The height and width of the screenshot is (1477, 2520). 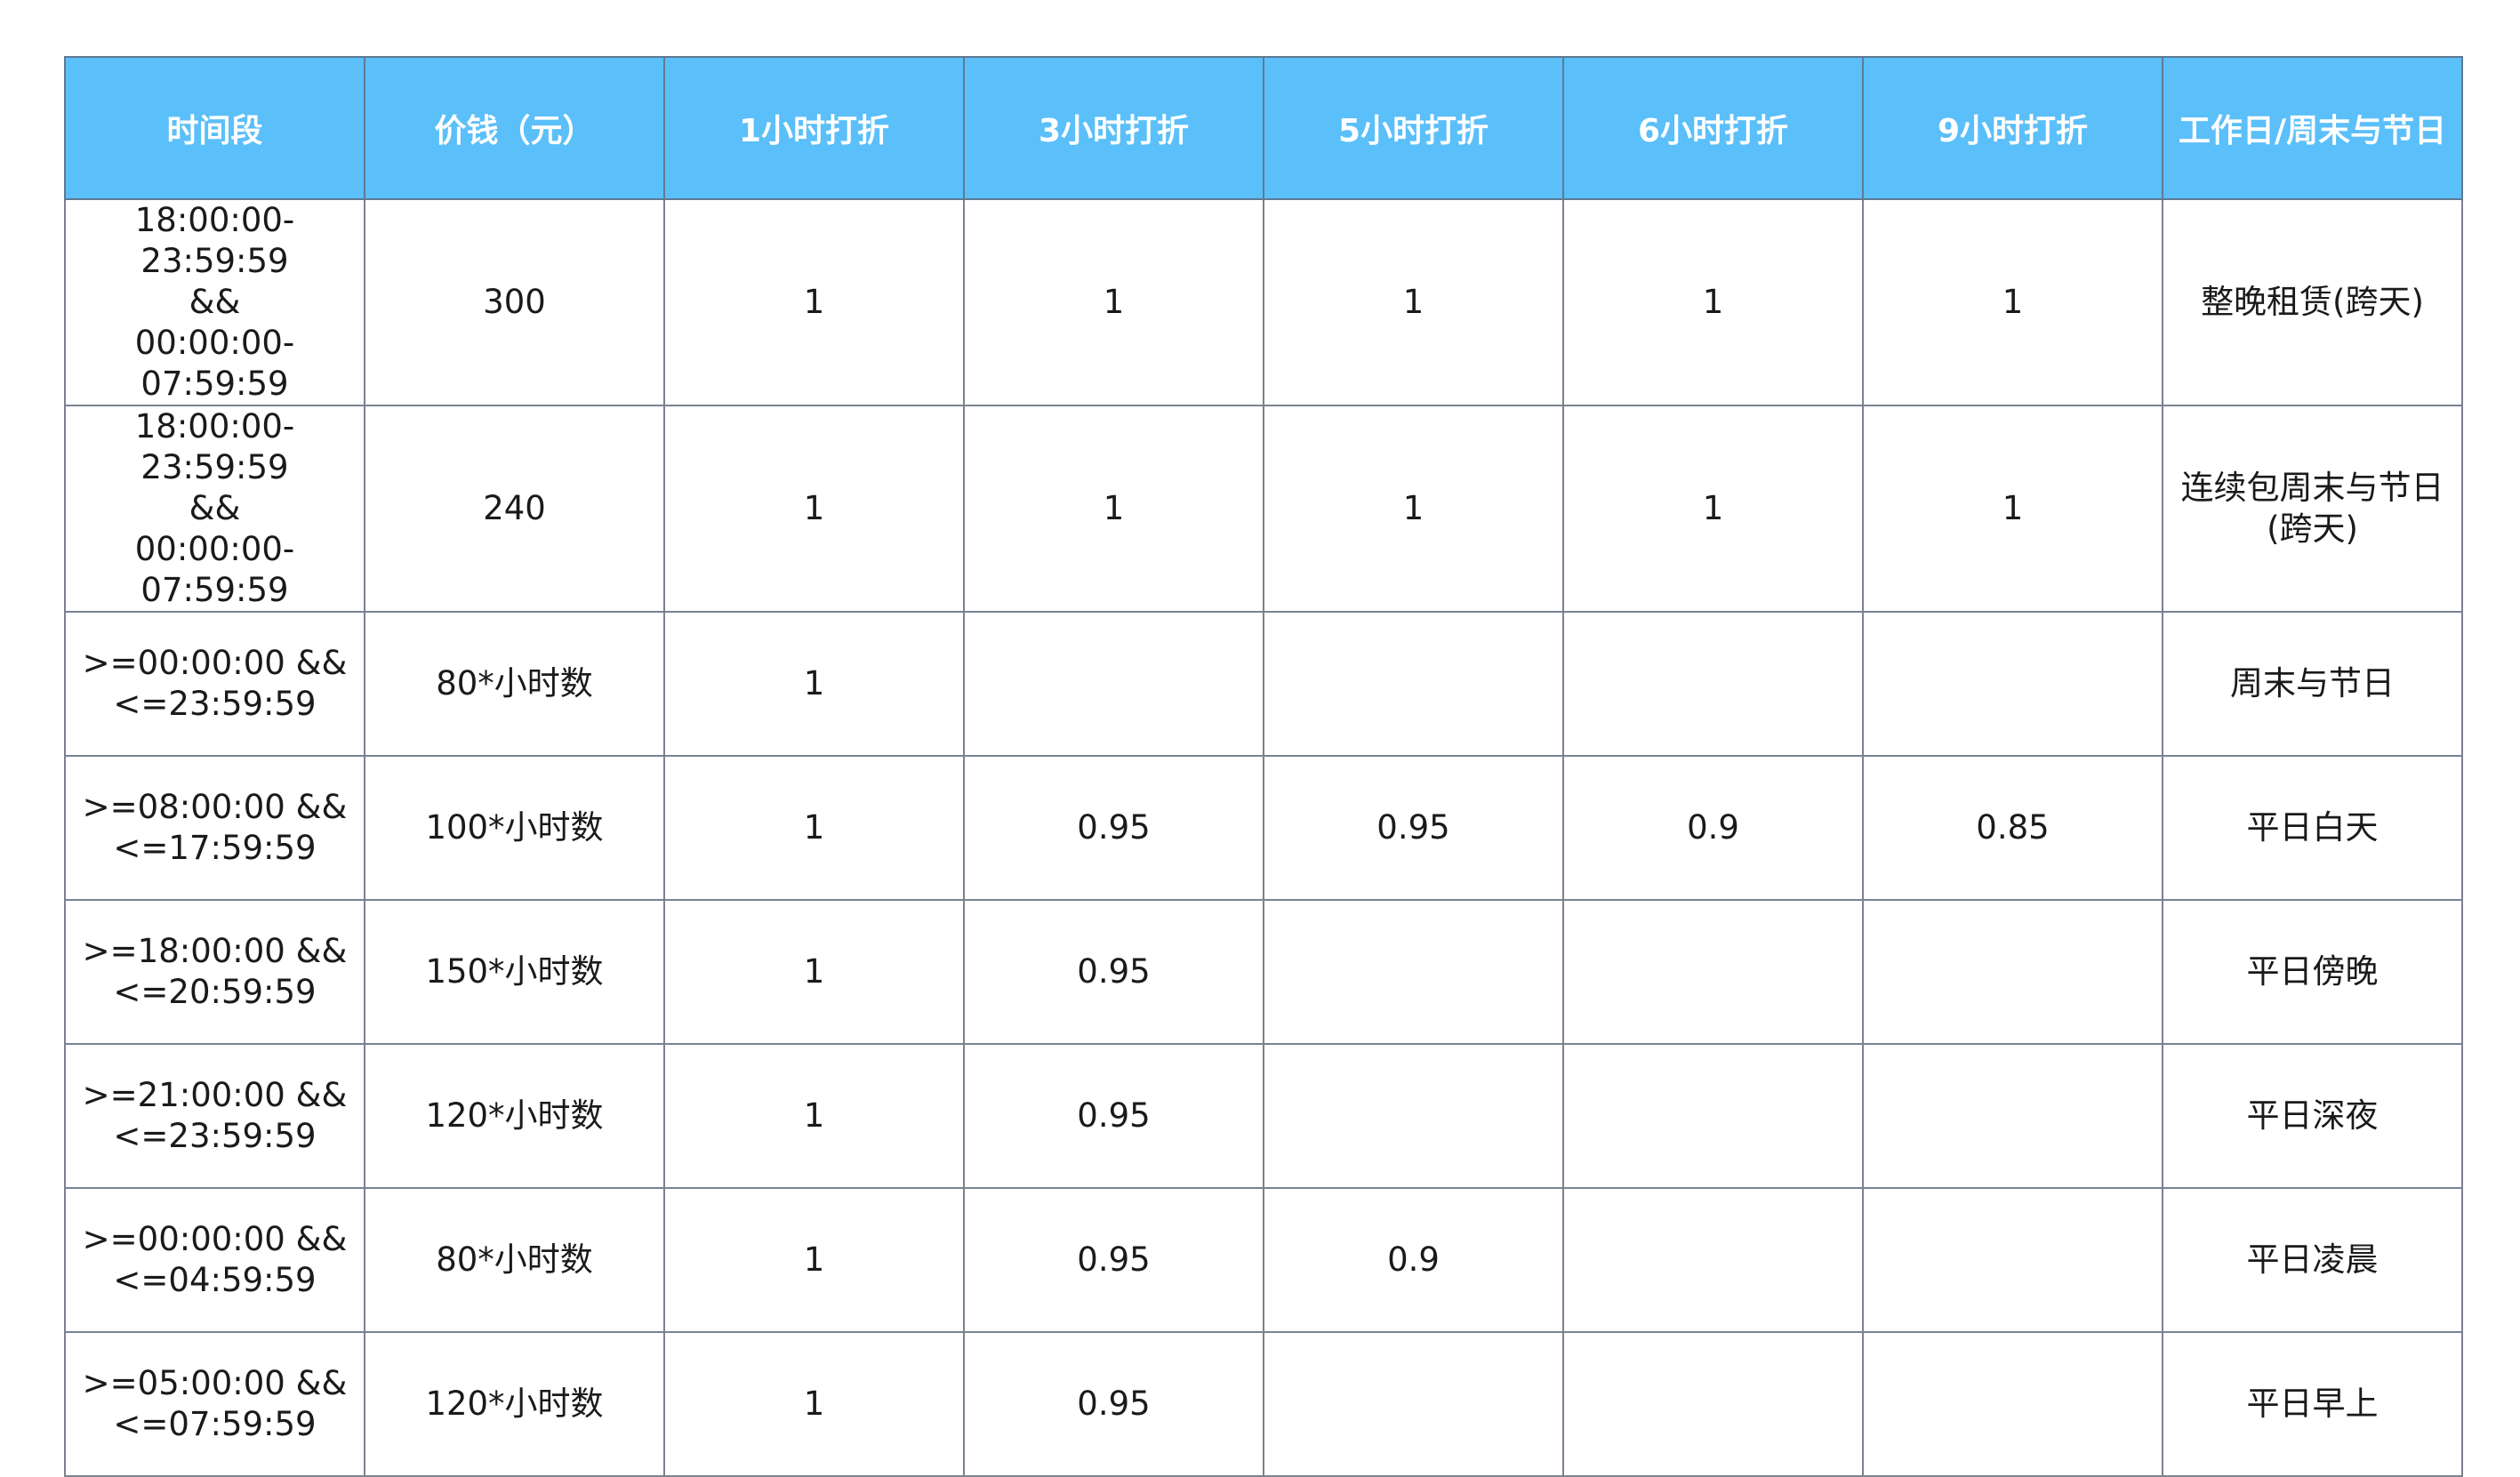 What do you see at coordinates (514, 972) in the screenshot?
I see `cell-price: 150*小时数` at bounding box center [514, 972].